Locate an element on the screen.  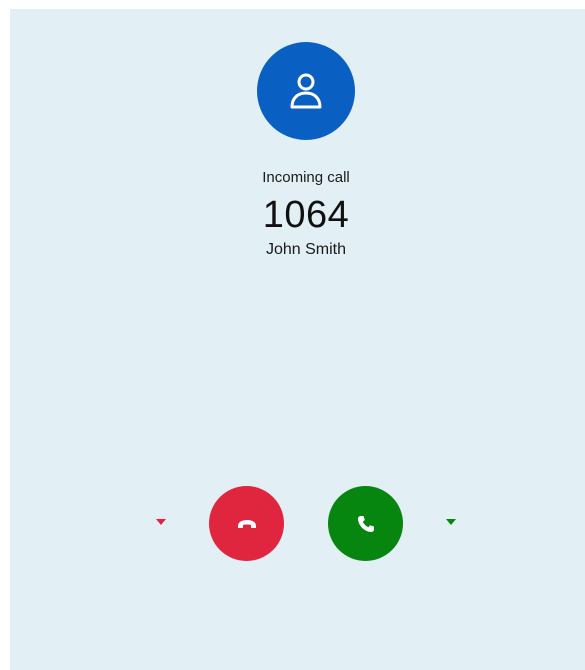
accept-call-button is located at coordinates (365, 523).